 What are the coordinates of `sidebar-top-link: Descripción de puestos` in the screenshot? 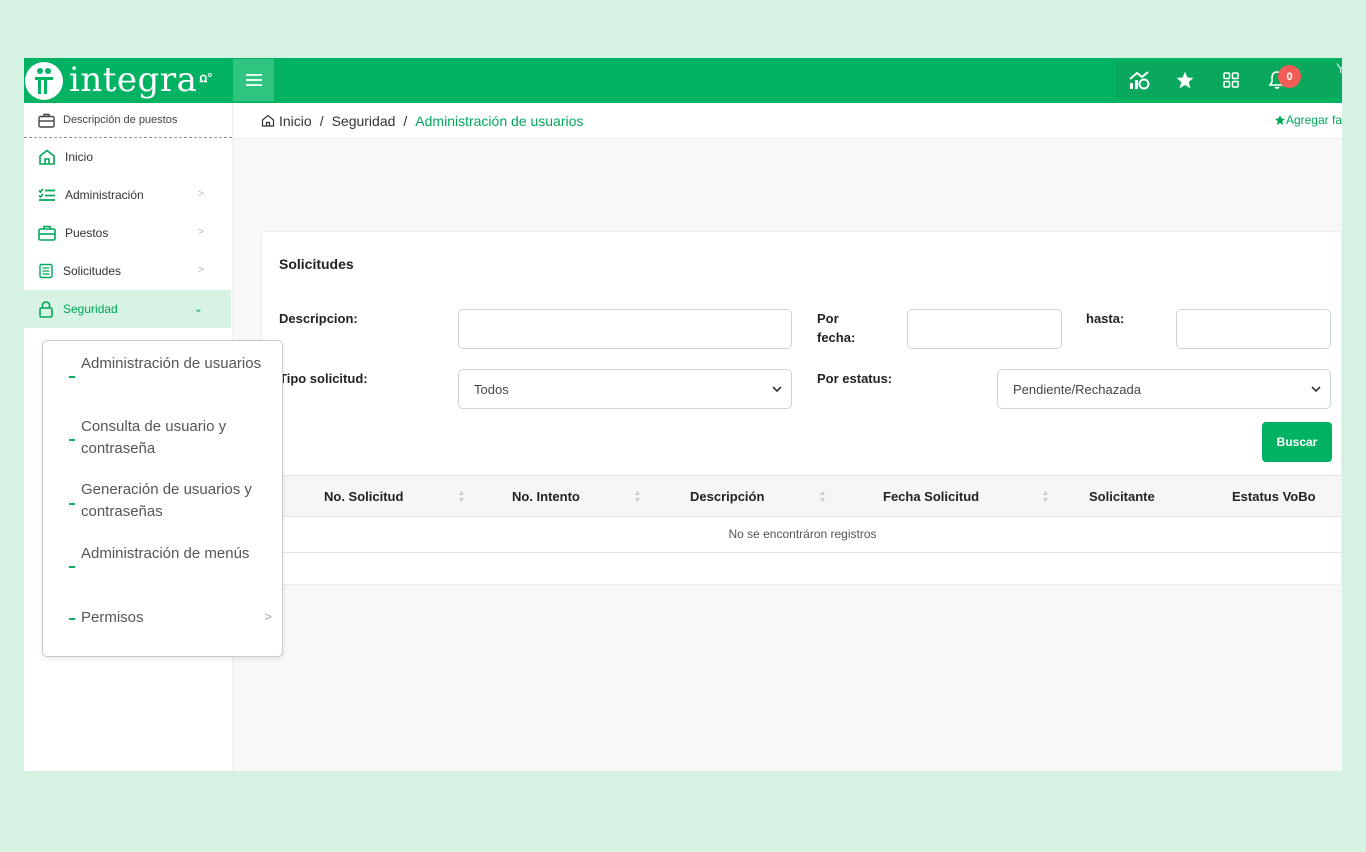 It's located at (128, 120).